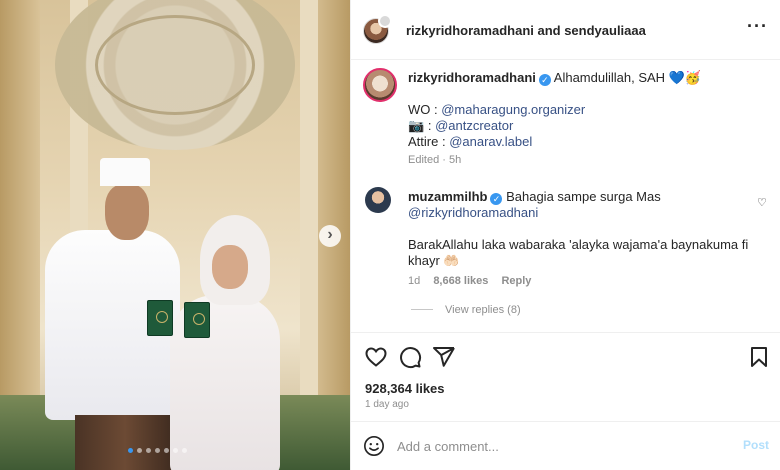 This screenshot has width=780, height=470. What do you see at coordinates (405, 388) in the screenshot?
I see `post-likes-count: 928,364 likes` at bounding box center [405, 388].